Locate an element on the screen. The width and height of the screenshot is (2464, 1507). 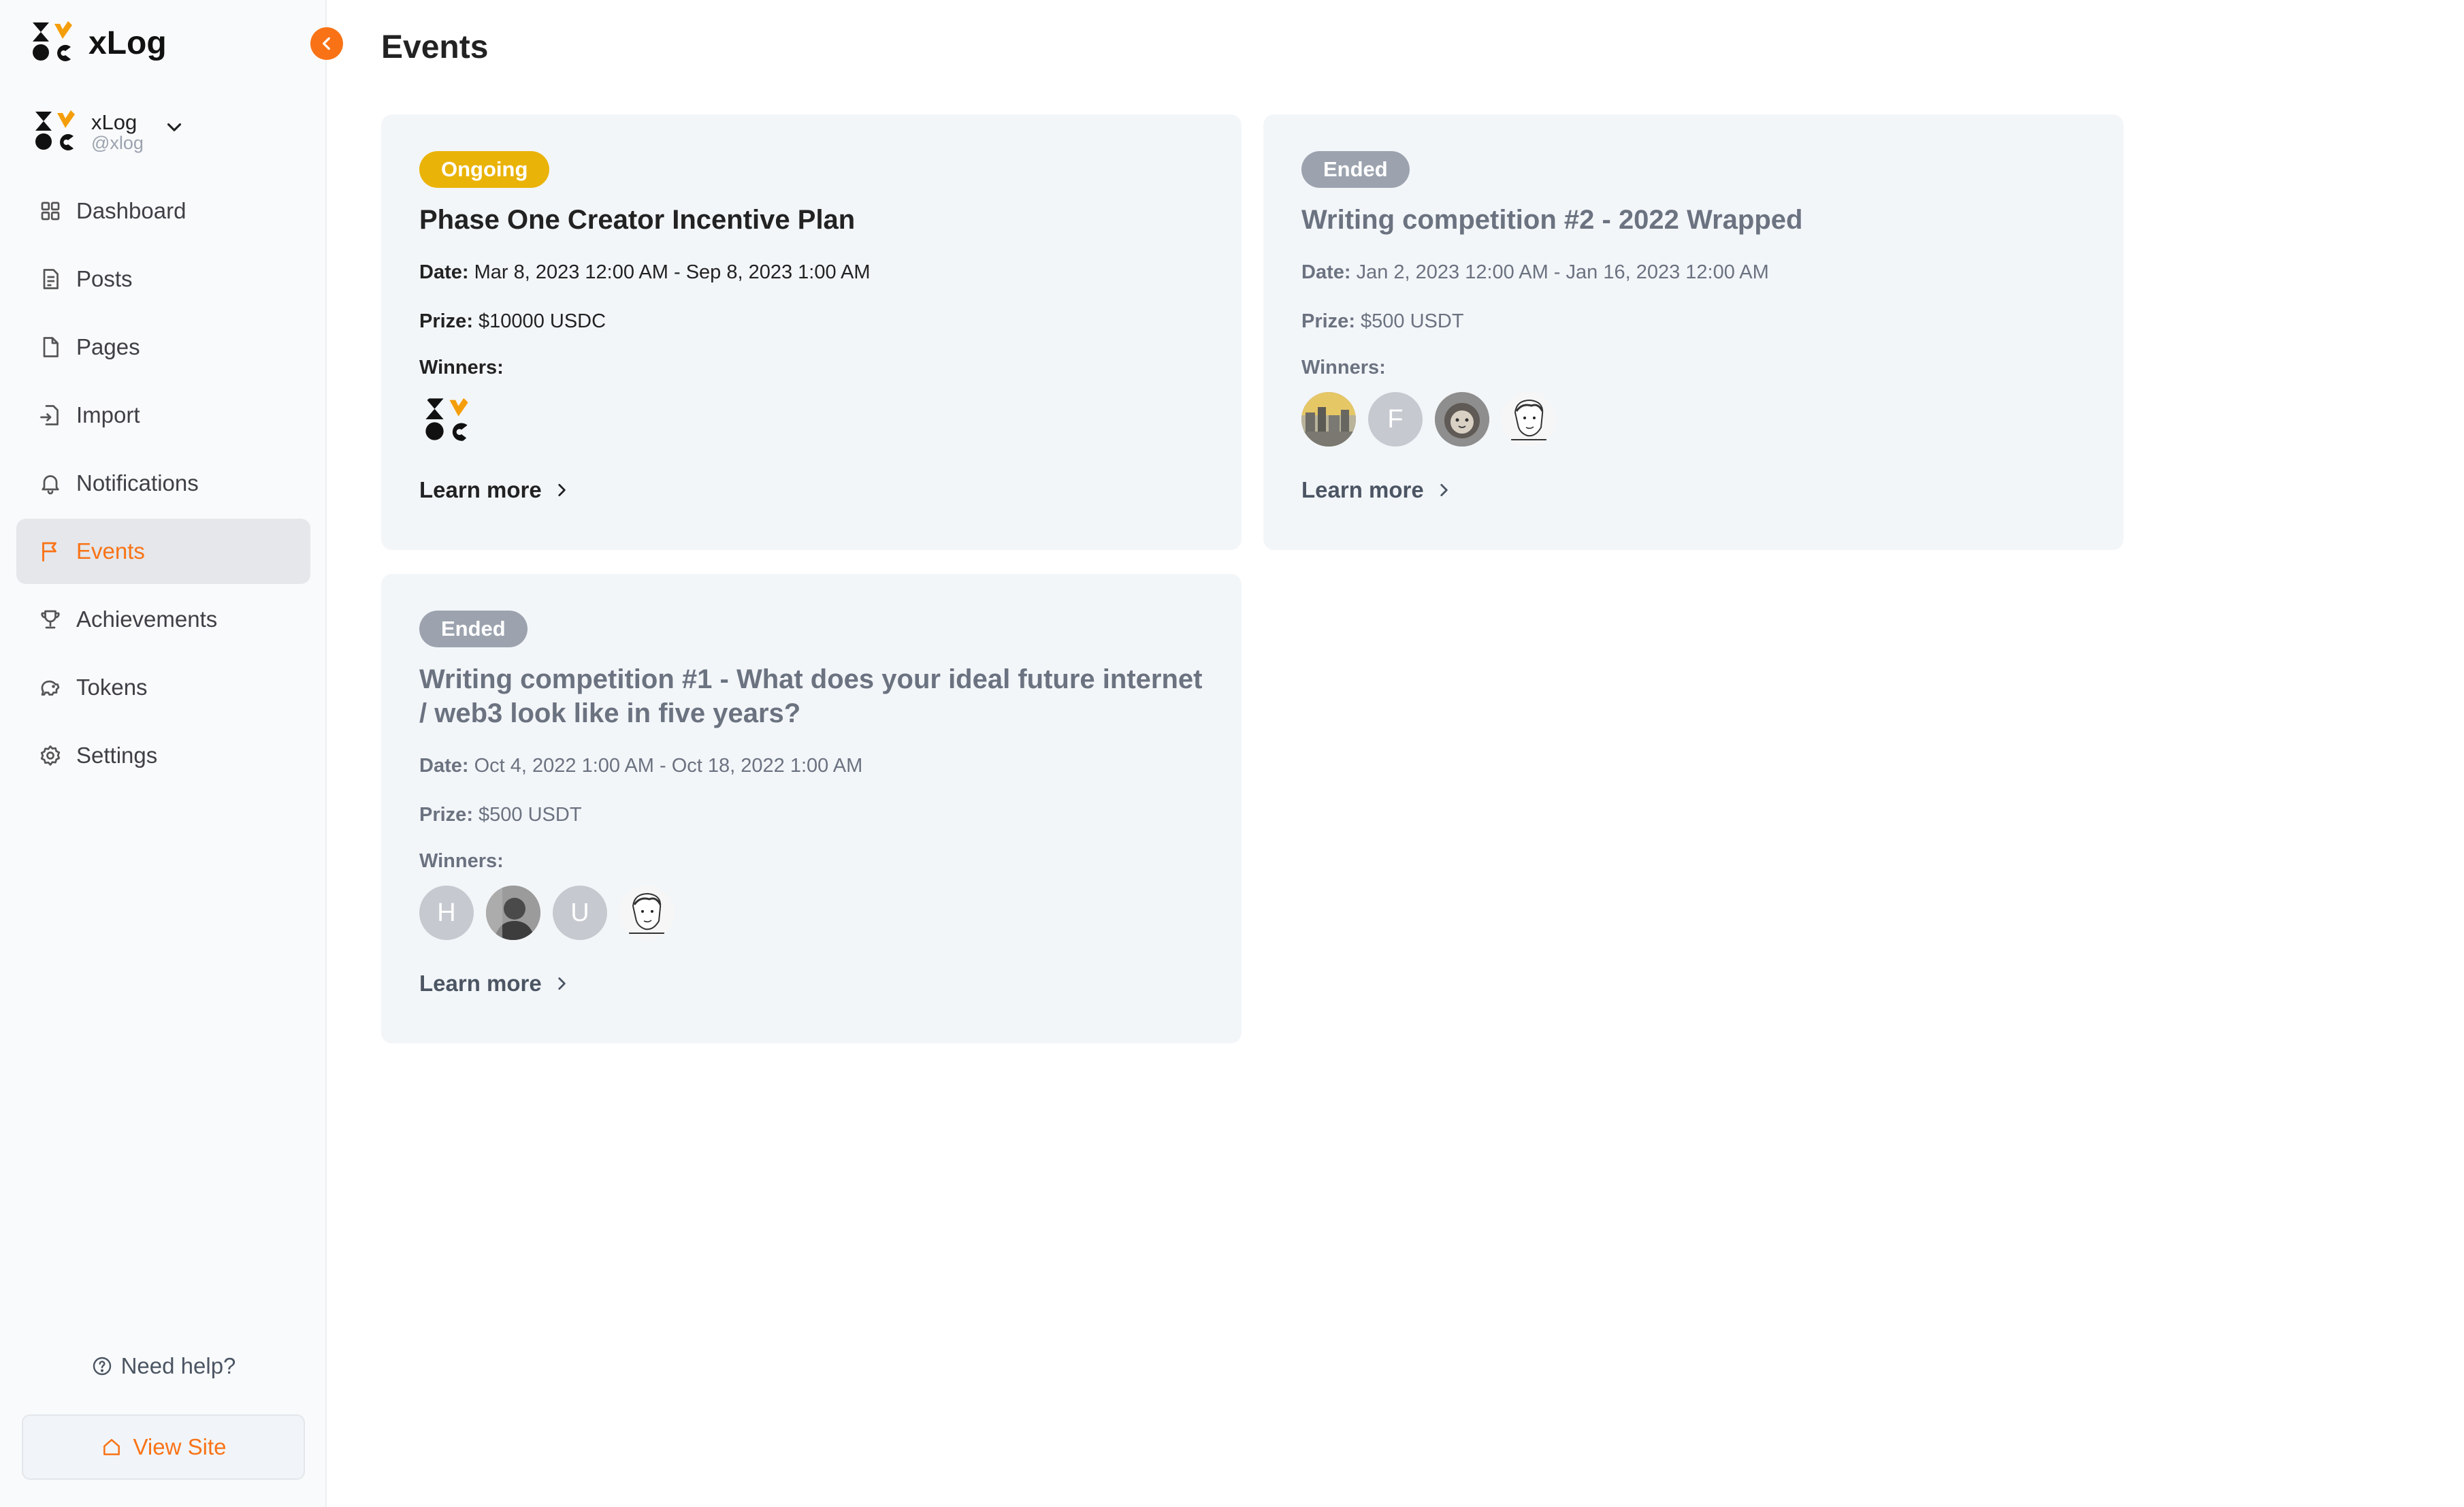
sidebar-item-label: Dashboard is located at coordinates (131, 210).